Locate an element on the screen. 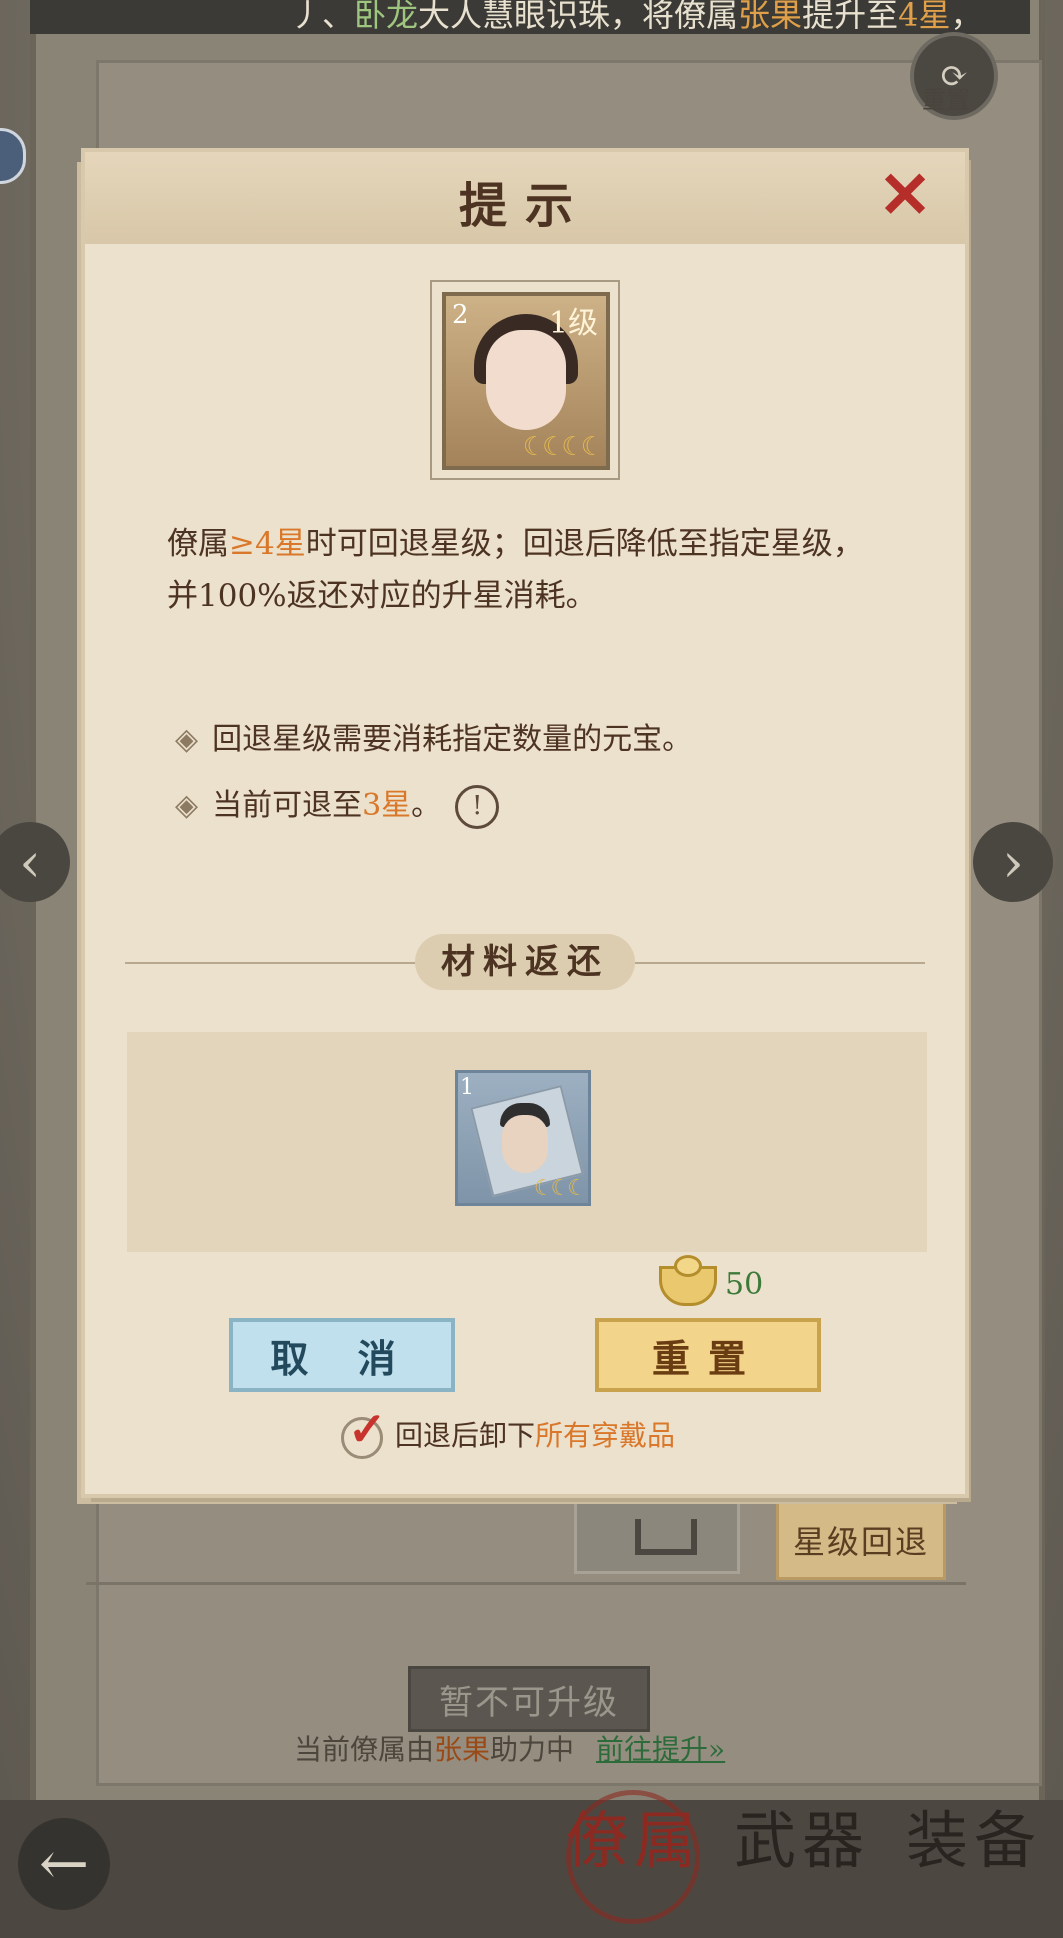 The image size is (1063, 1938). portrait-frame: 2 1级 ☾☾☾☾ is located at coordinates (525, 380).